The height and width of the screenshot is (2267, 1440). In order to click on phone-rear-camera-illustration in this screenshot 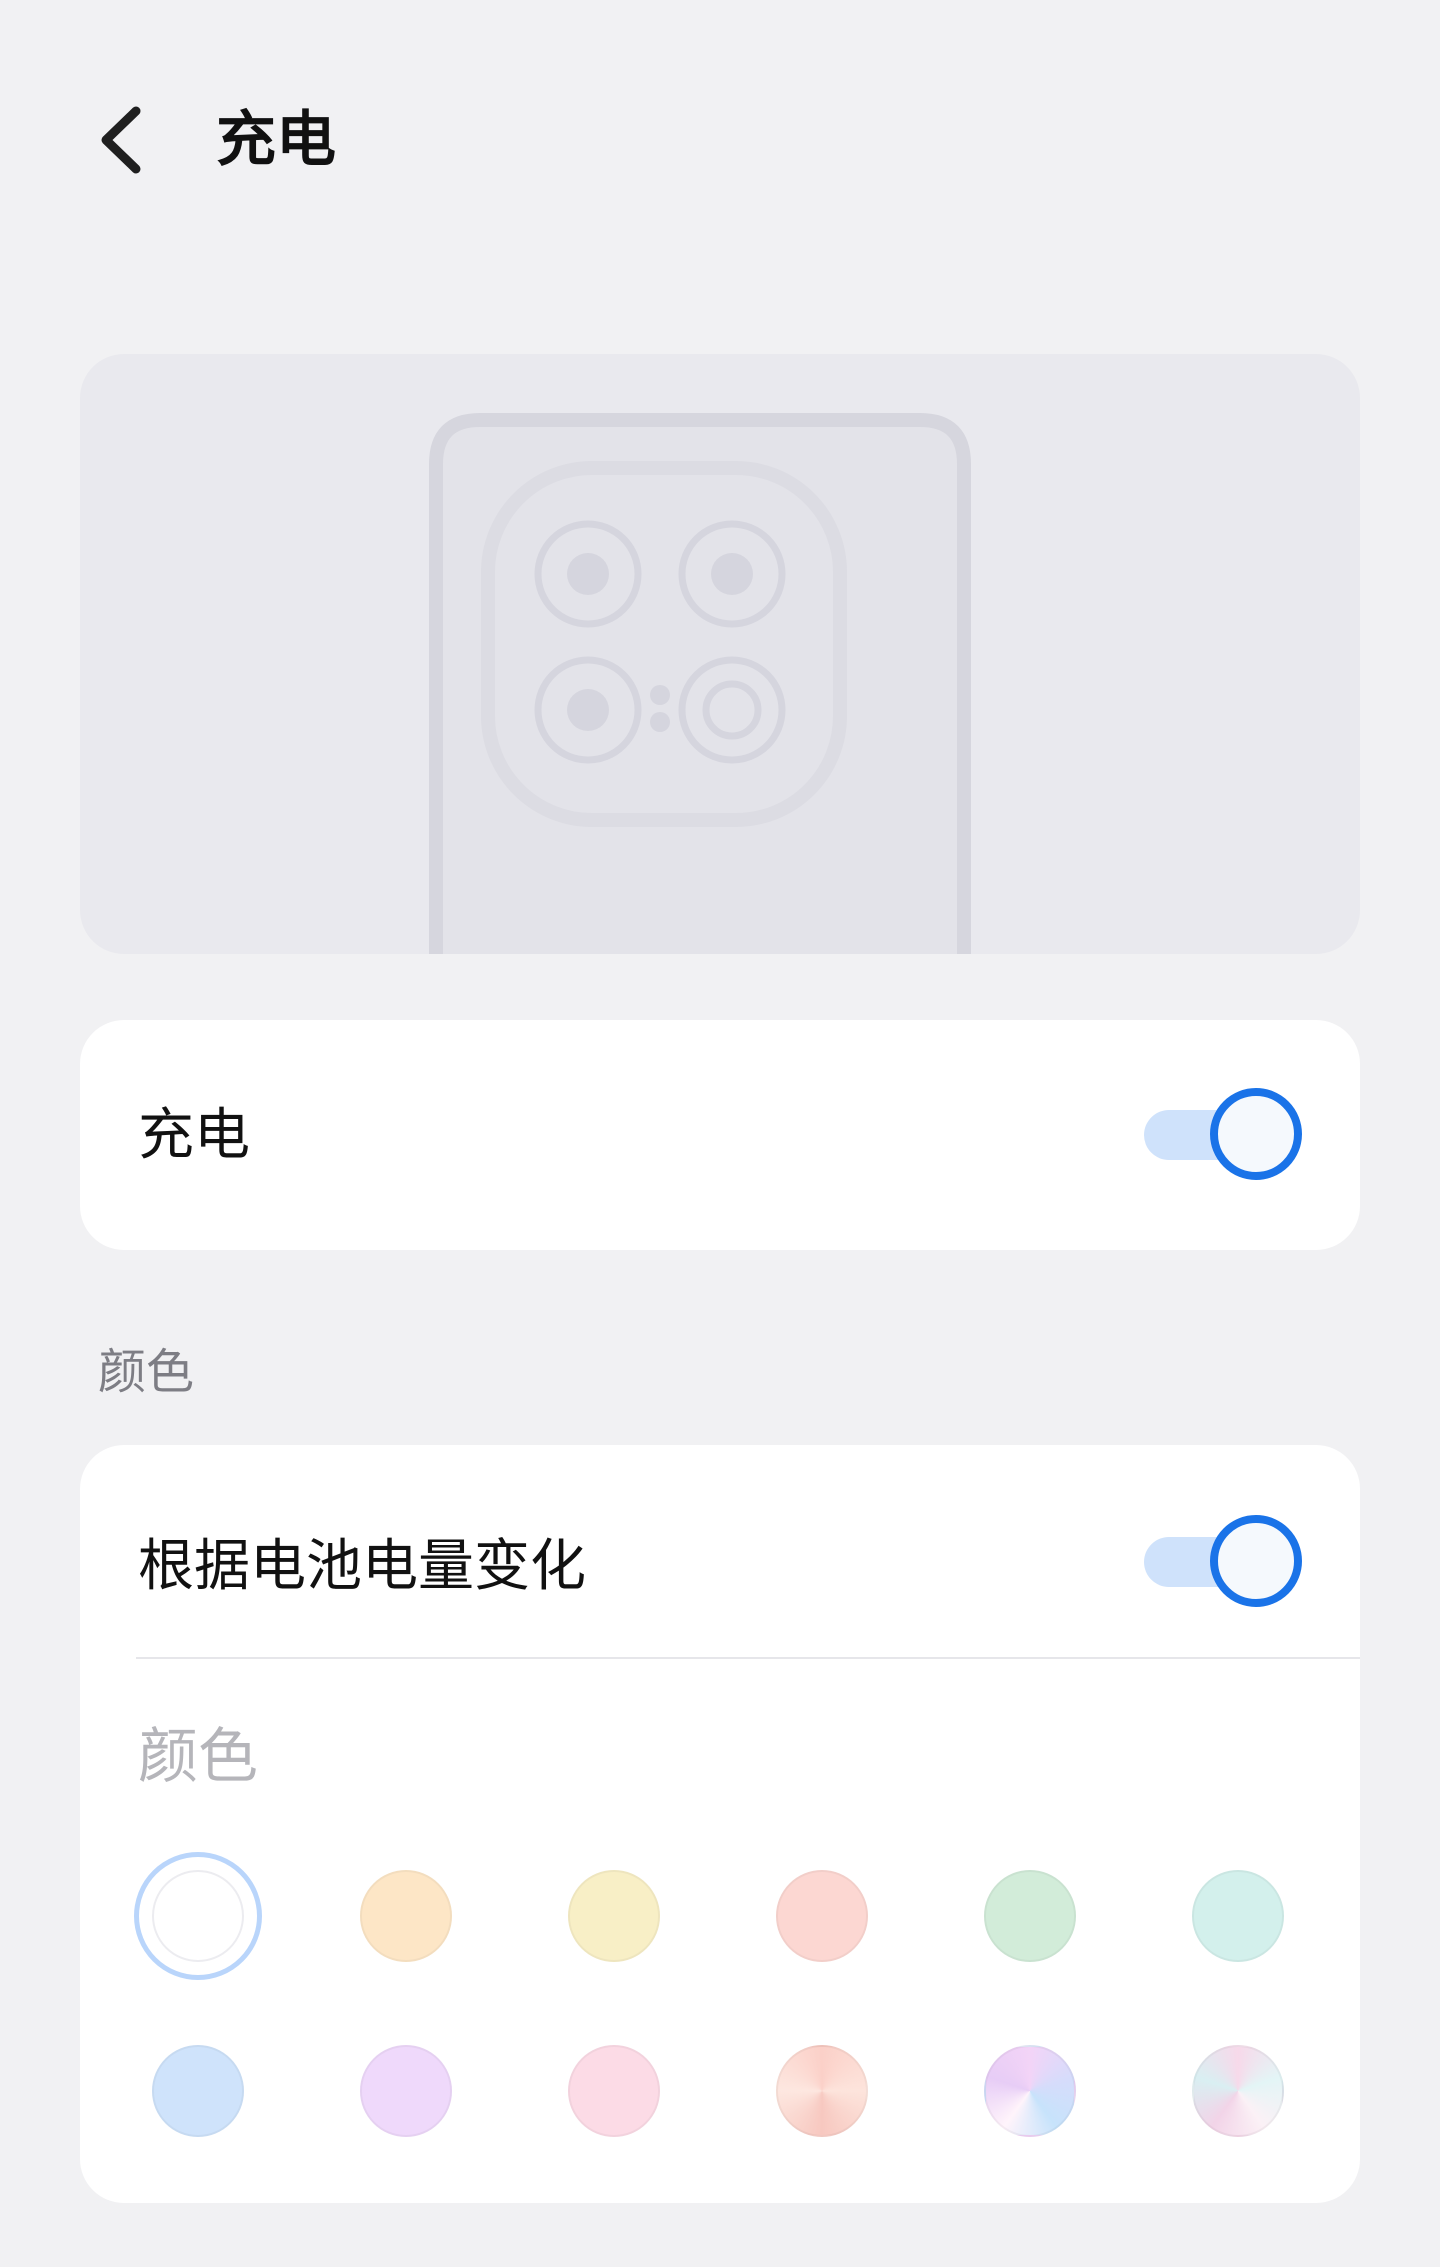, I will do `click(700, 683)`.